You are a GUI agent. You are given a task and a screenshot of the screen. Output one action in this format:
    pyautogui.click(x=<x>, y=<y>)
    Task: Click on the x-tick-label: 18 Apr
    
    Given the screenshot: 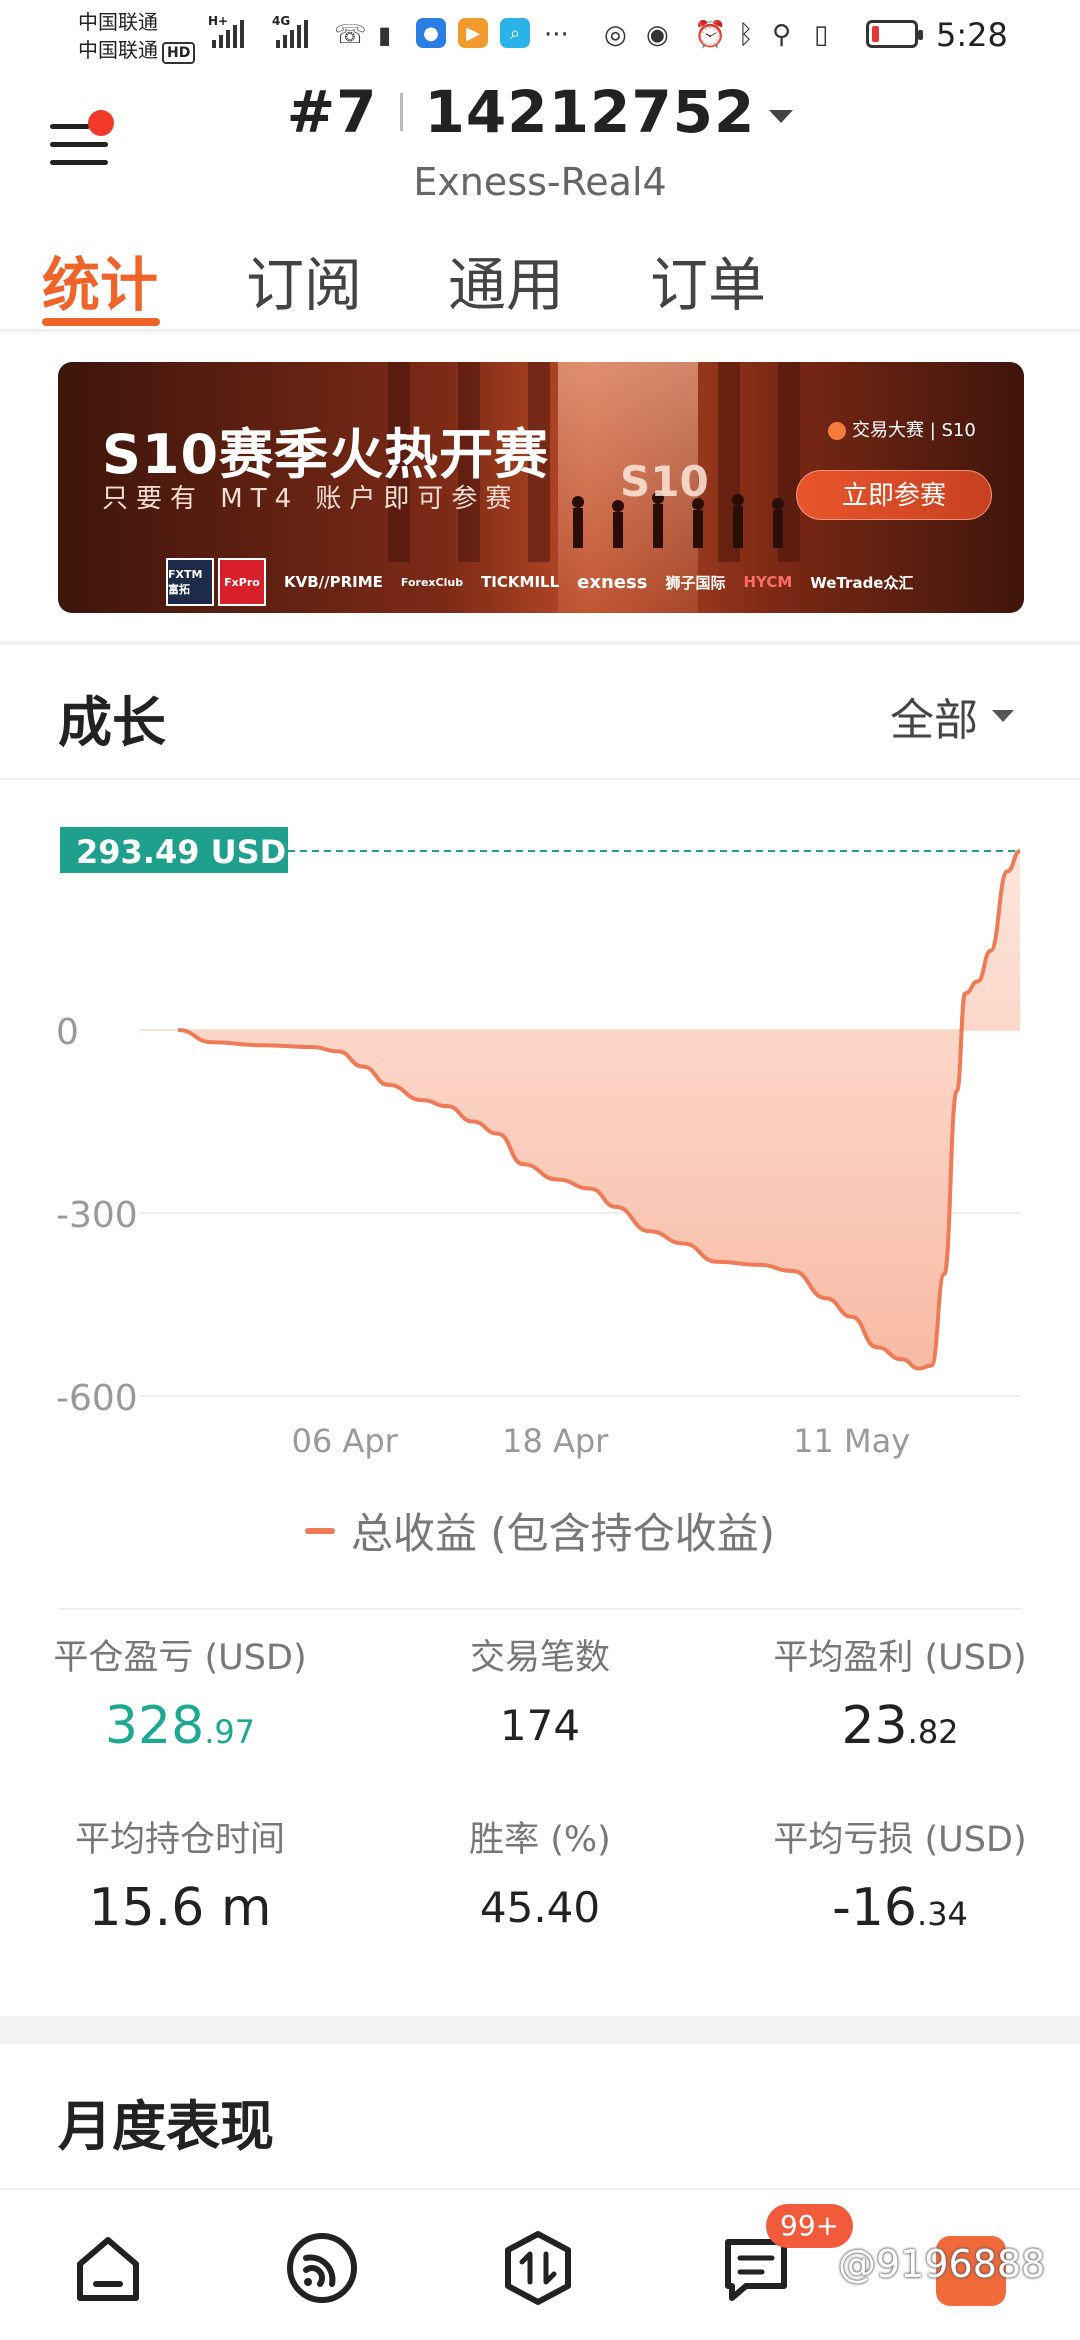 What is the action you would take?
    pyautogui.click(x=555, y=1441)
    